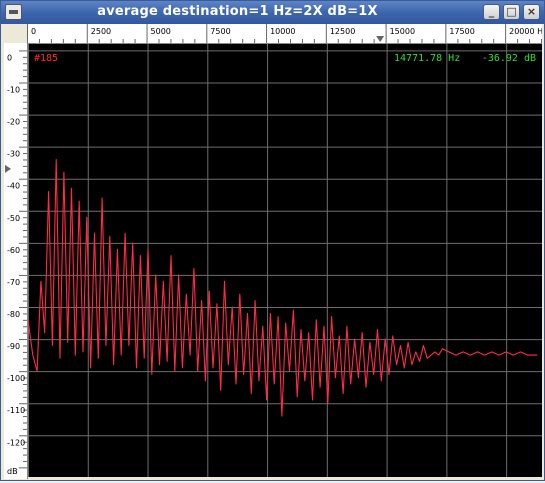  Describe the element at coordinates (531, 12) in the screenshot. I see `close-button: ×` at that location.